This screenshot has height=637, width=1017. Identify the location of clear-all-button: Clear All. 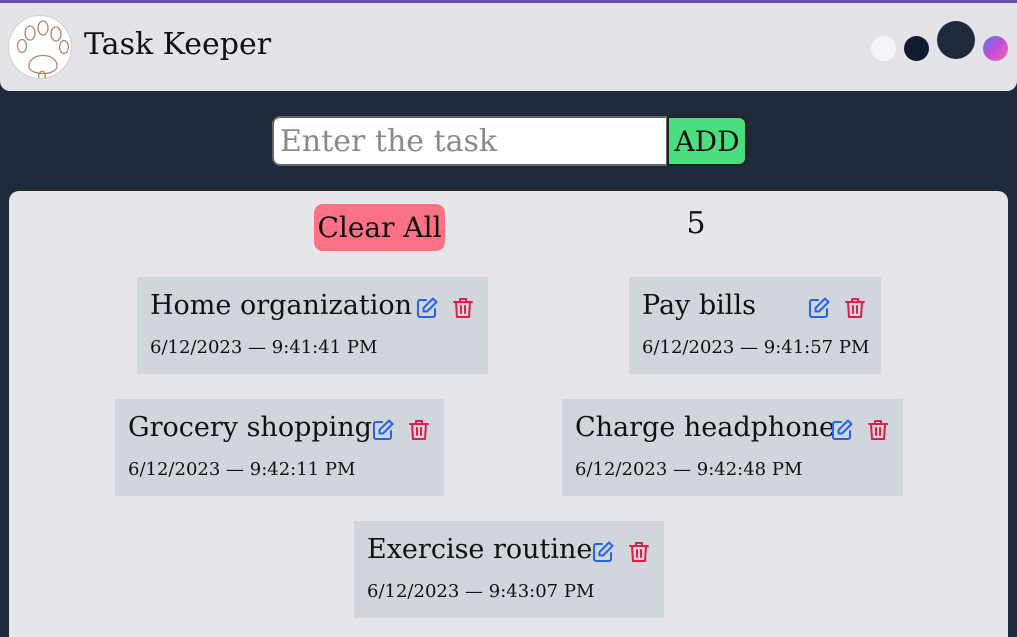
(379, 227).